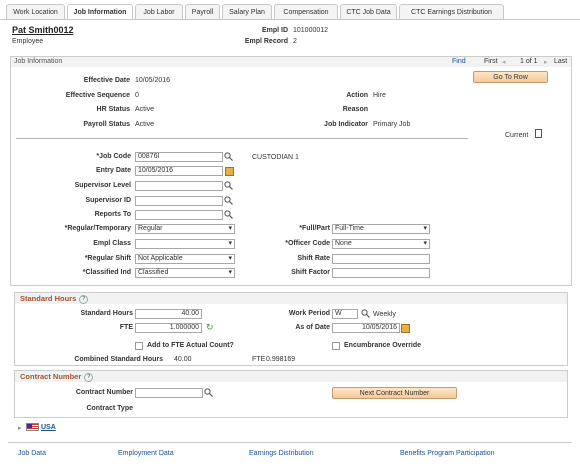  Describe the element at coordinates (106, 272) in the screenshot. I see `classified-ind-label: *Classified Ind` at that location.